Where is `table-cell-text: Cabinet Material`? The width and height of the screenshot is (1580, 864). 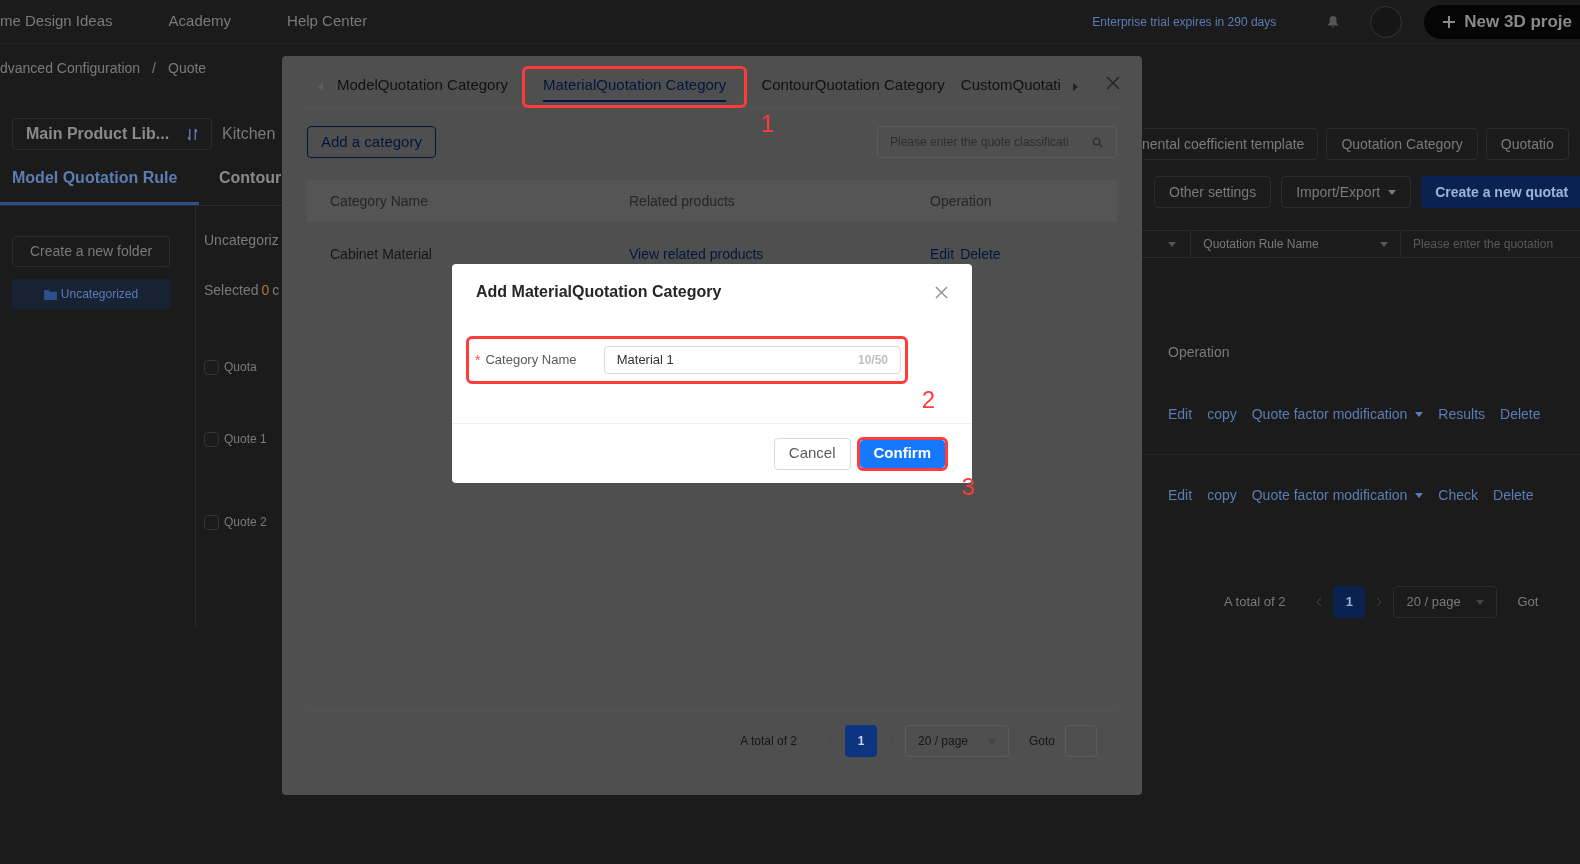 table-cell-text: Cabinet Material is located at coordinates (381, 254).